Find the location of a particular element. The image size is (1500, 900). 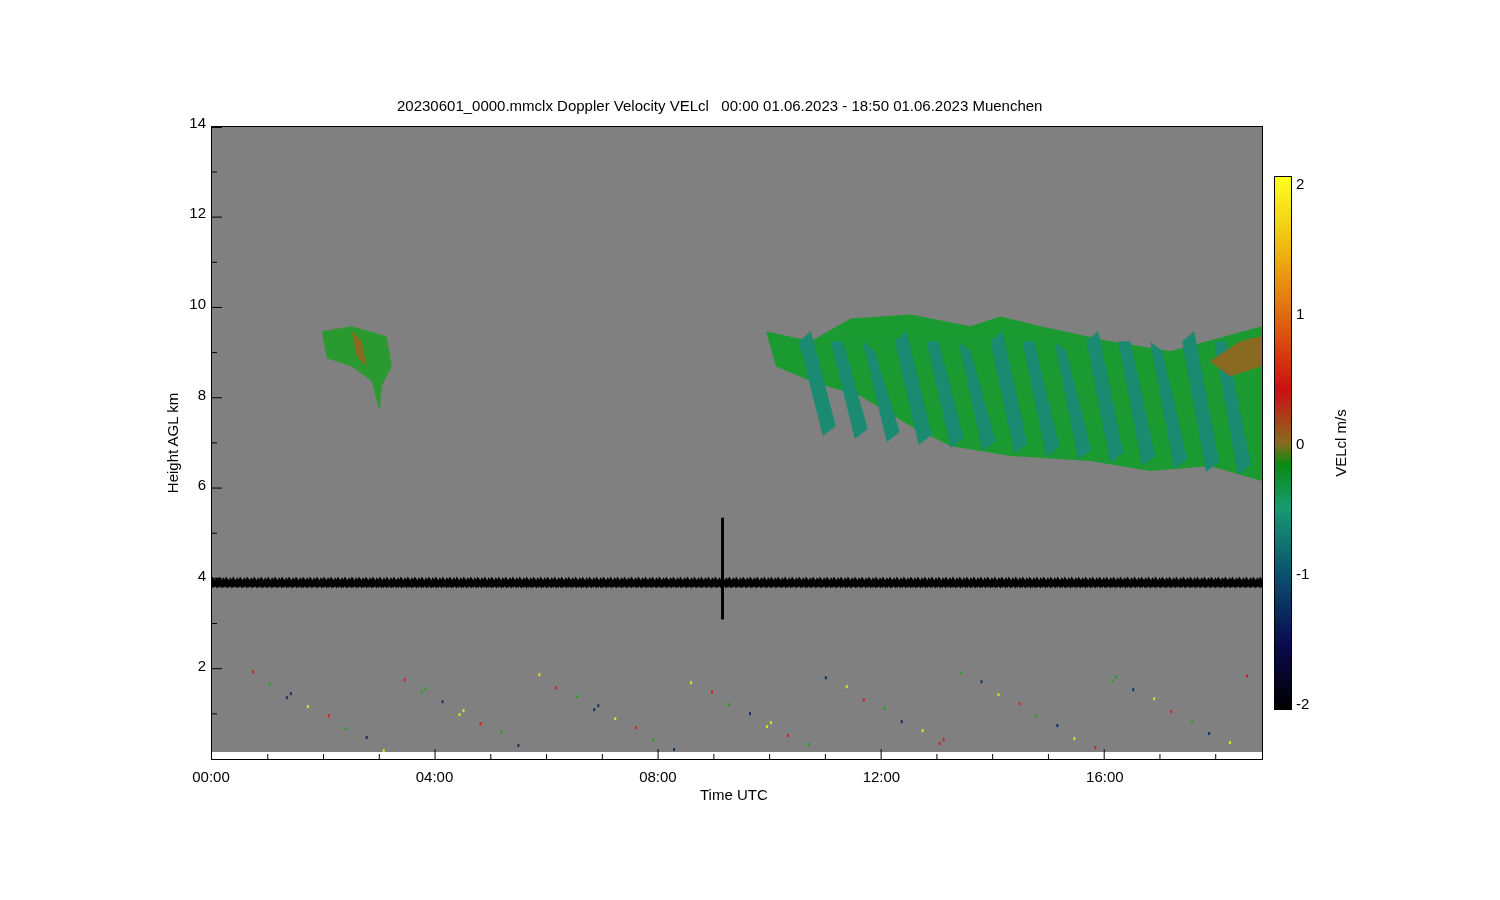

colorbar-tick-label: 2 is located at coordinates (1300, 183).